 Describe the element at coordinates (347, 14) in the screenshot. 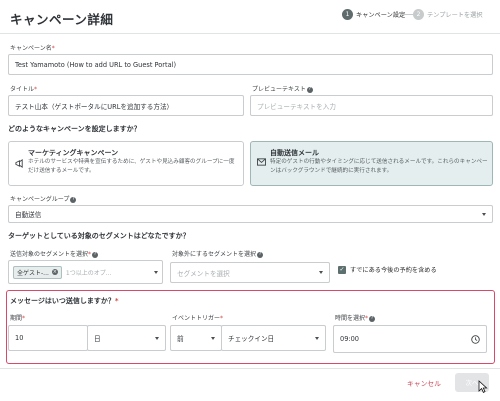

I see `step-1-number: 1` at that location.